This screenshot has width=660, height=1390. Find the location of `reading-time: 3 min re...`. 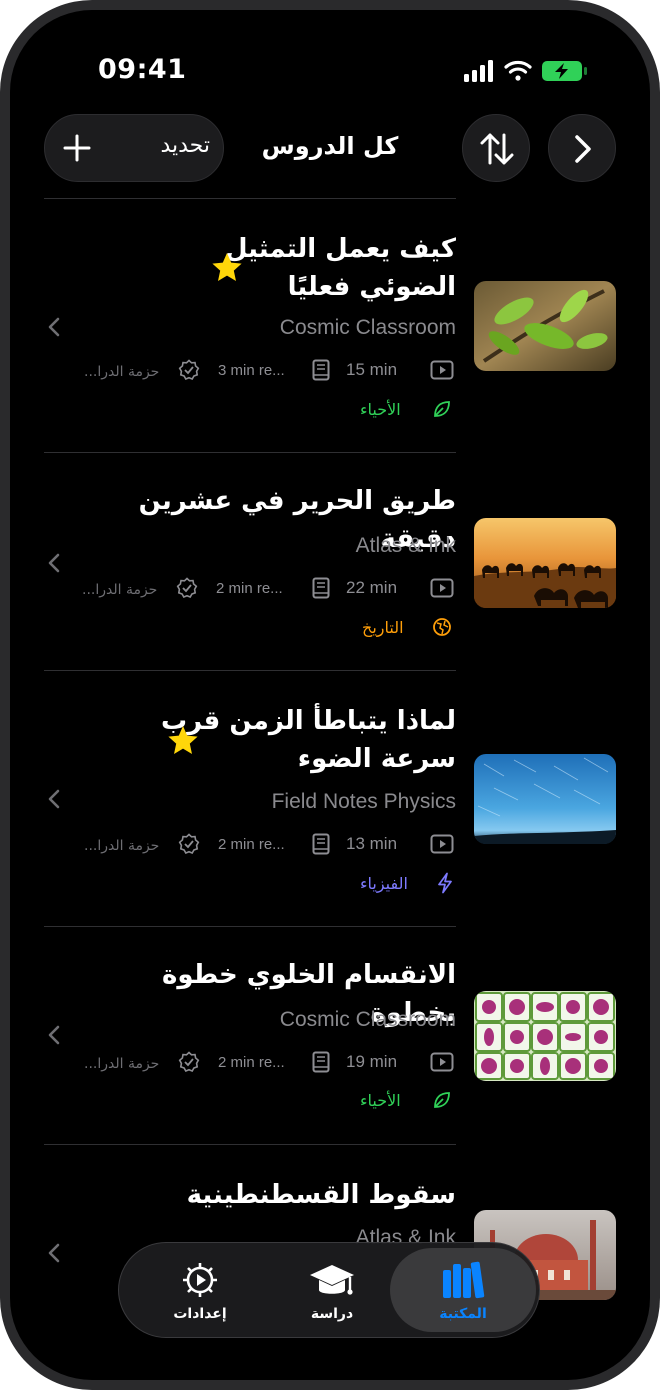

reading-time: 3 min re... is located at coordinates (251, 370).